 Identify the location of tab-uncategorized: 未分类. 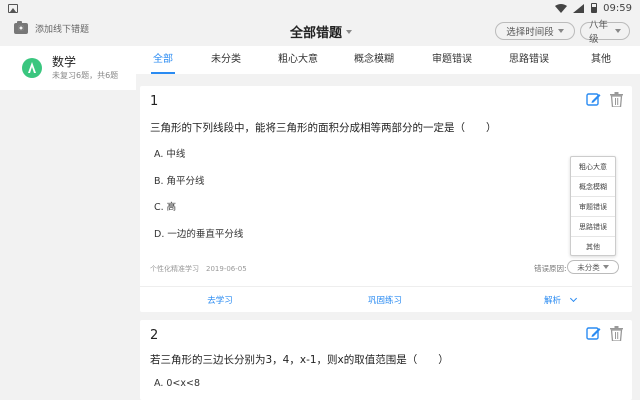
(226, 60).